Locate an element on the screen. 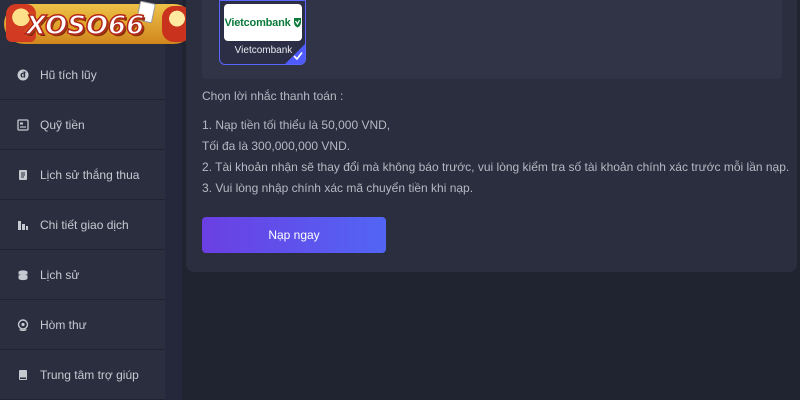 The image size is (800, 400). sidebar-item-accumulation-jar: đ Hũ tích lũy is located at coordinates (82, 75).